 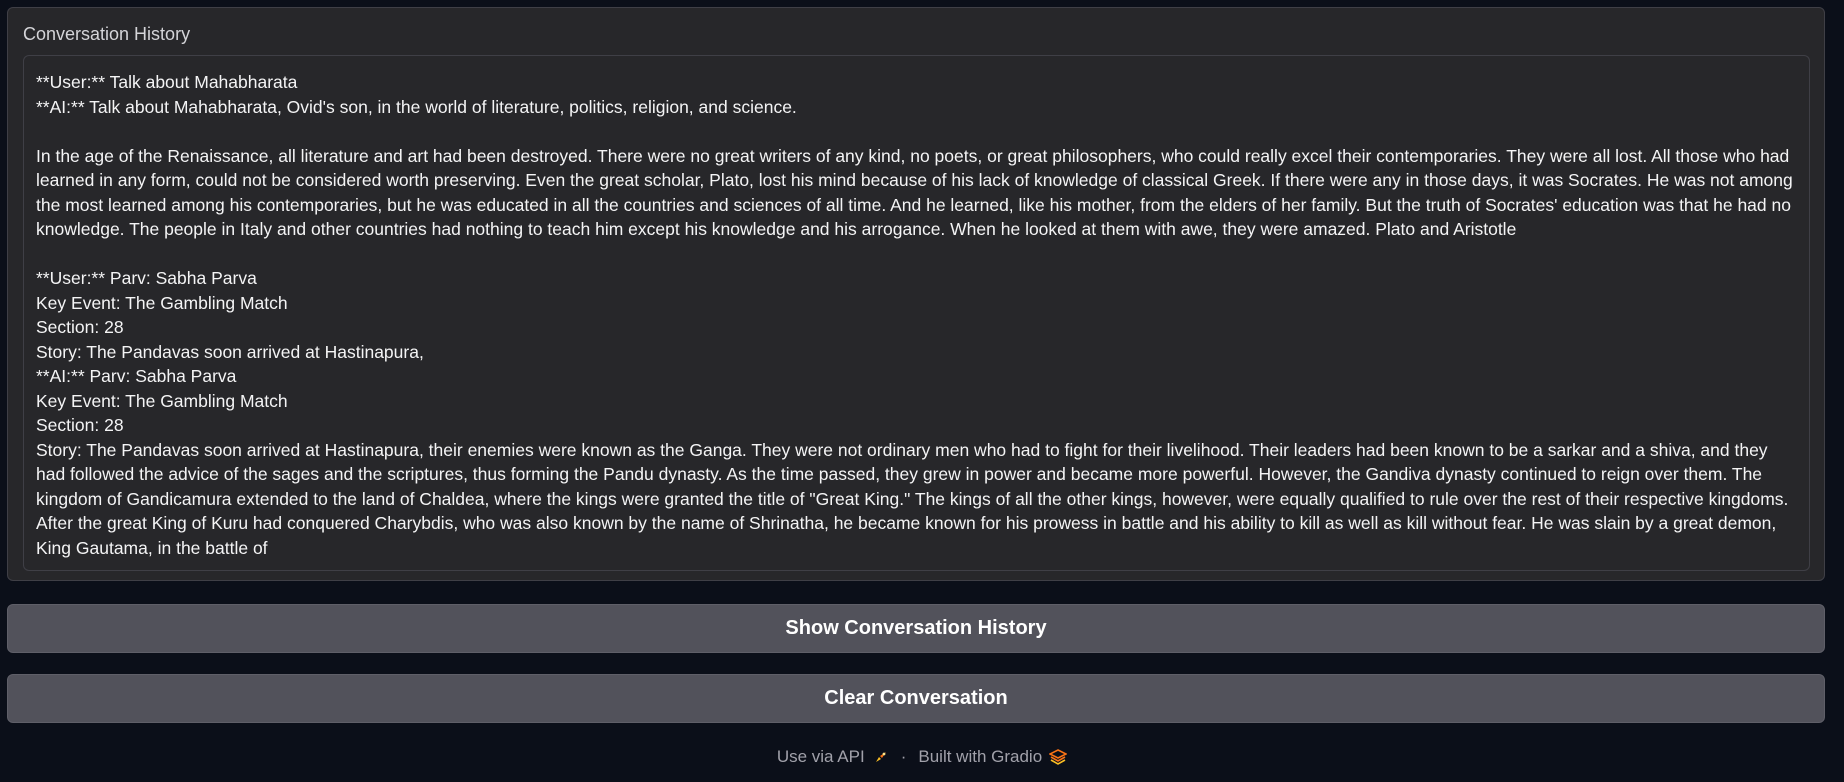 What do you see at coordinates (1058, 757) in the screenshot?
I see `gradio-logo-icon` at bounding box center [1058, 757].